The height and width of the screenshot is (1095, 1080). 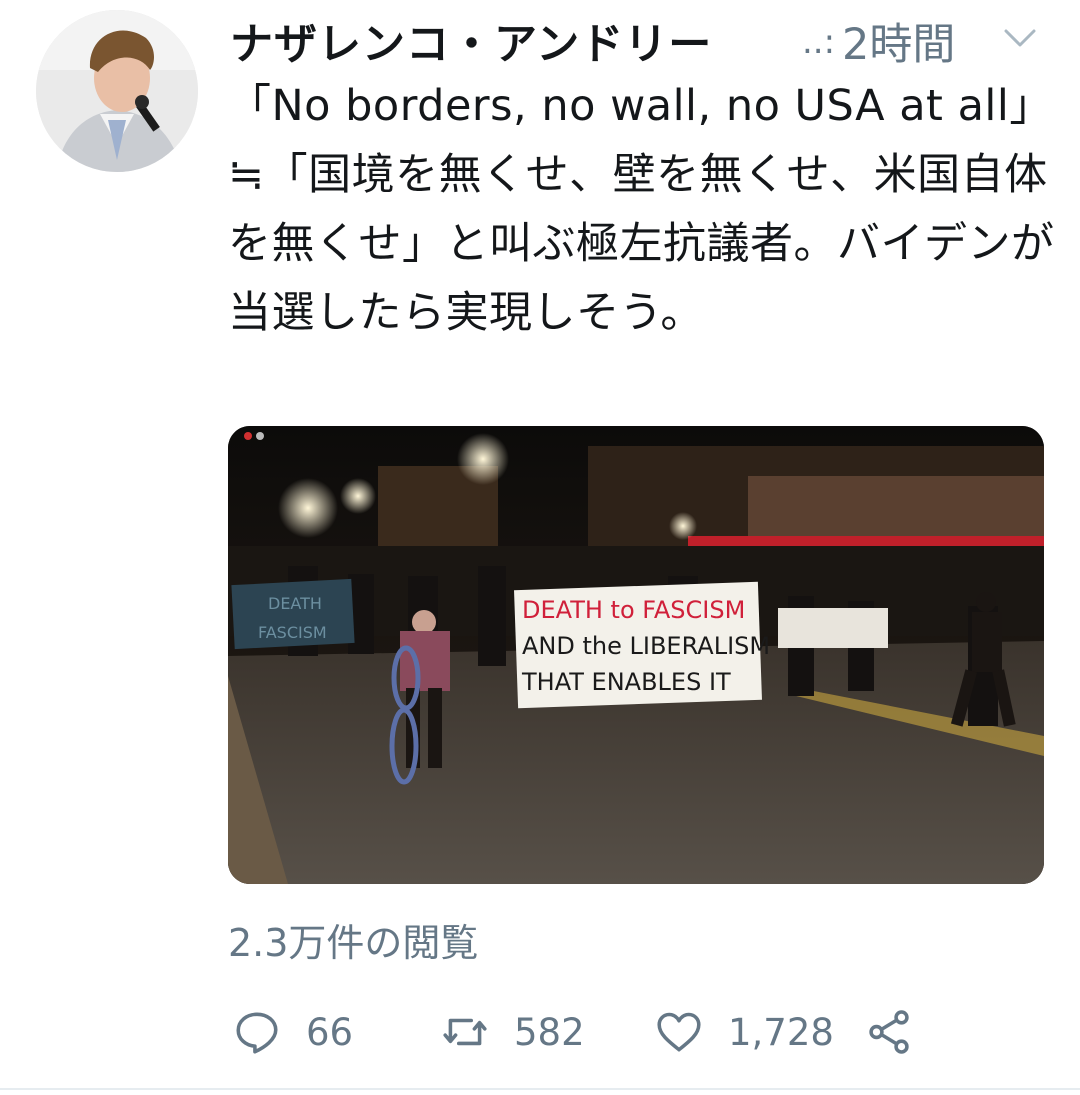 I want to click on tweet-header: ナザレンコ・アンドリー ..: 2時間, so click(x=645, y=39).